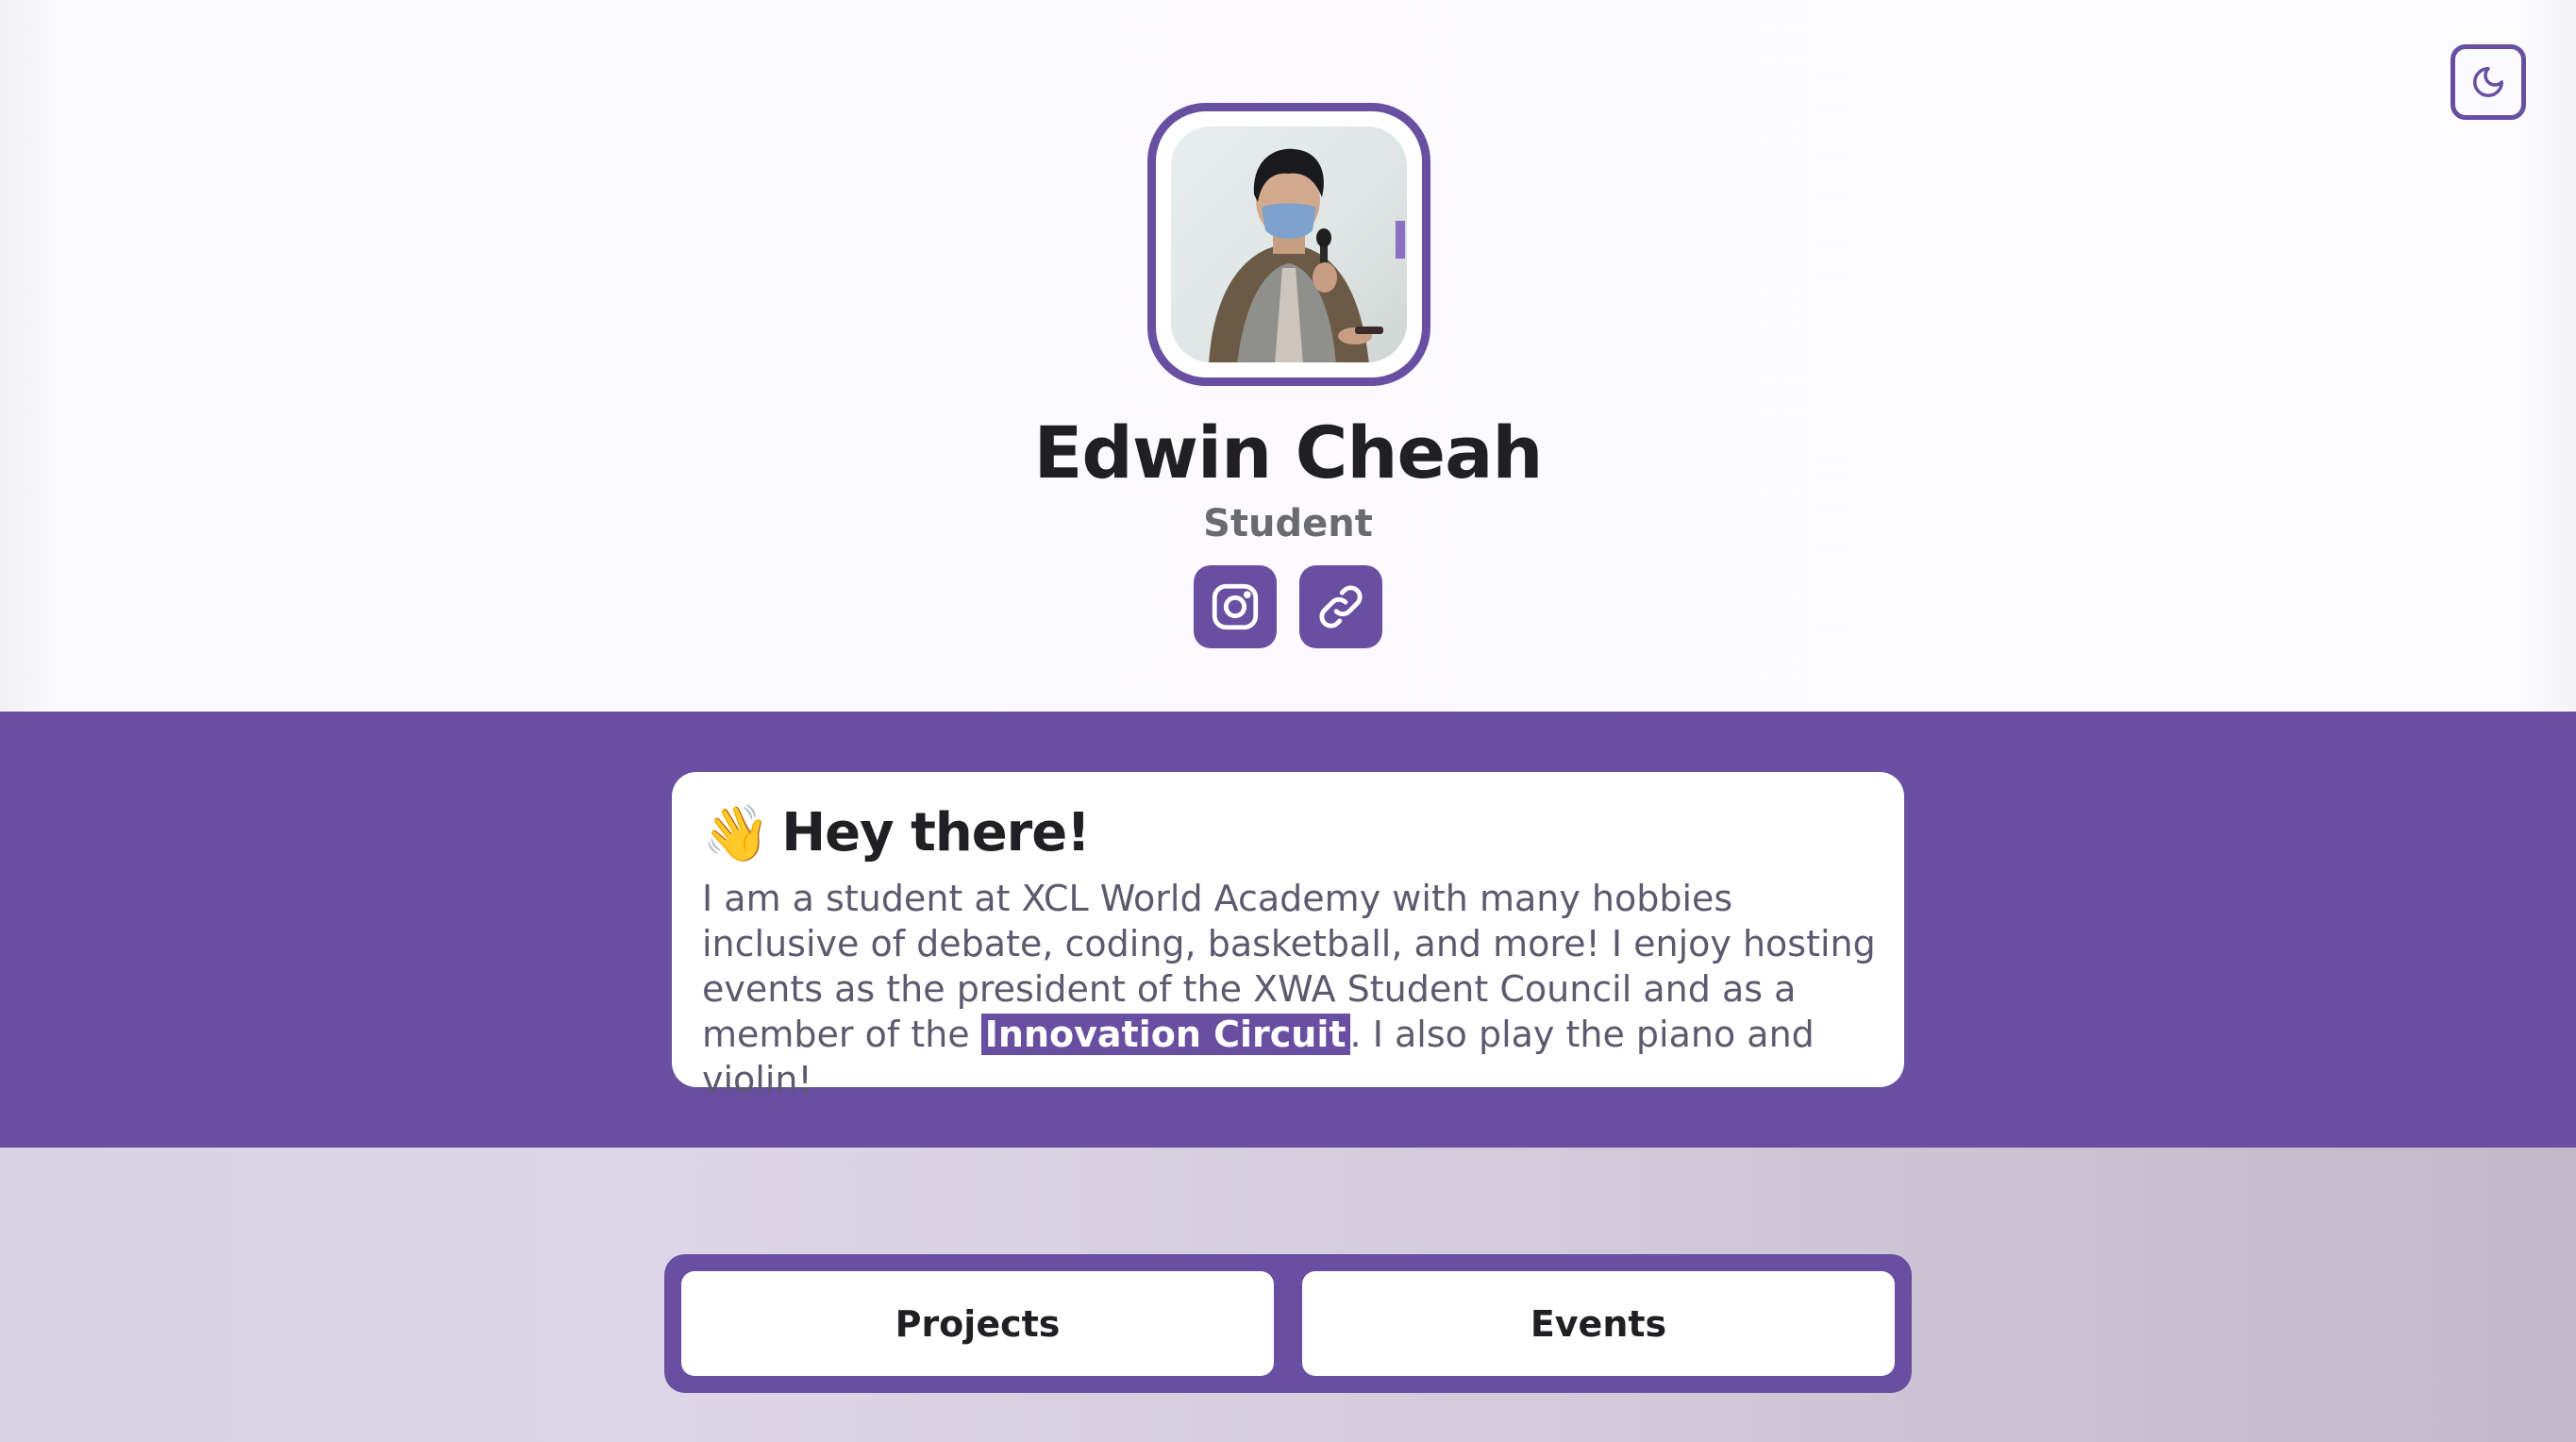  I want to click on link-icon, so click(1341, 607).